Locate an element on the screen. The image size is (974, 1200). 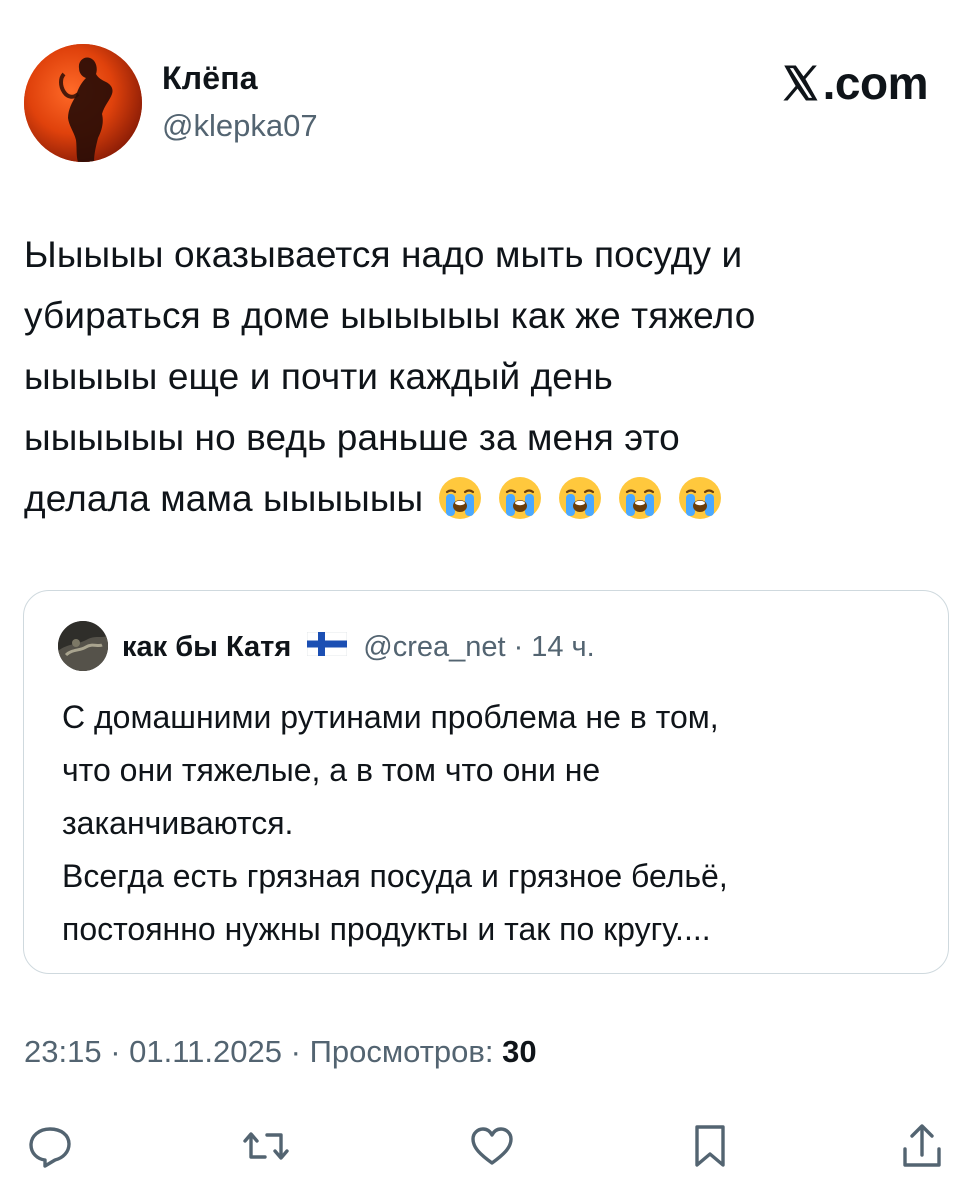
retweet-icon is located at coordinates (266, 1146).